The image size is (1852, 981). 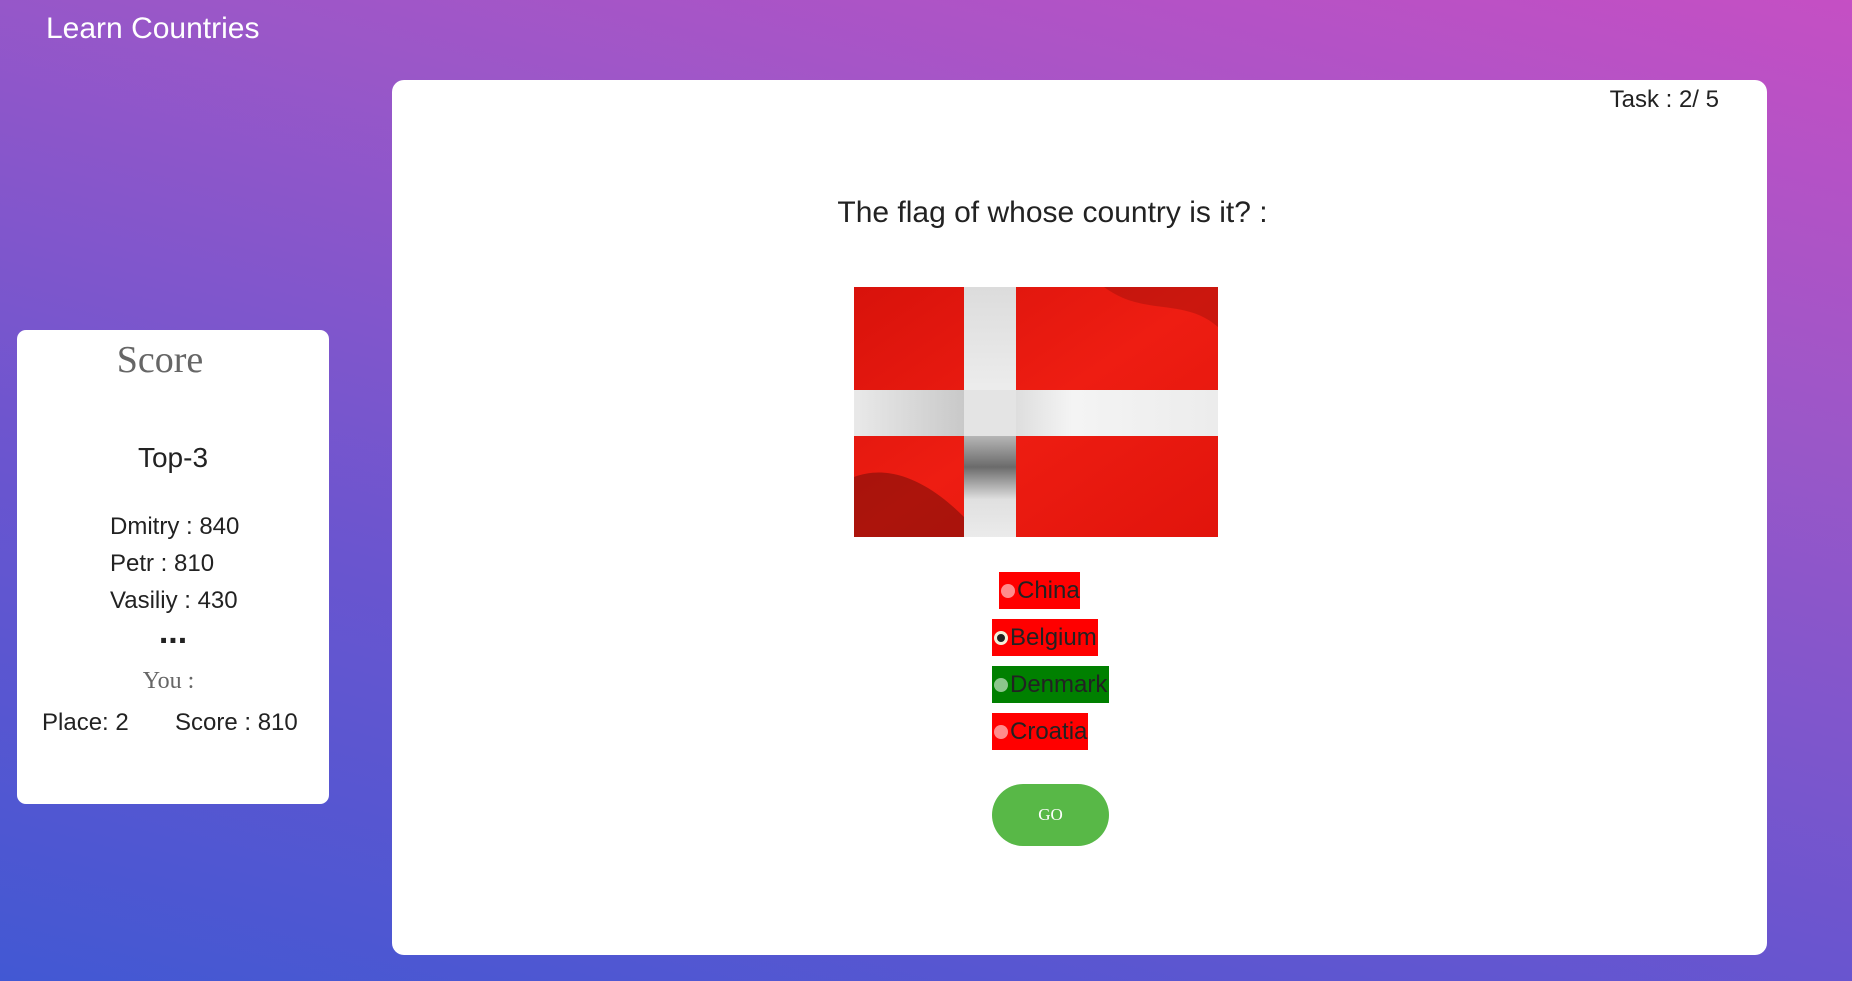 I want to click on option-label: Belgium, so click(x=1053, y=637).